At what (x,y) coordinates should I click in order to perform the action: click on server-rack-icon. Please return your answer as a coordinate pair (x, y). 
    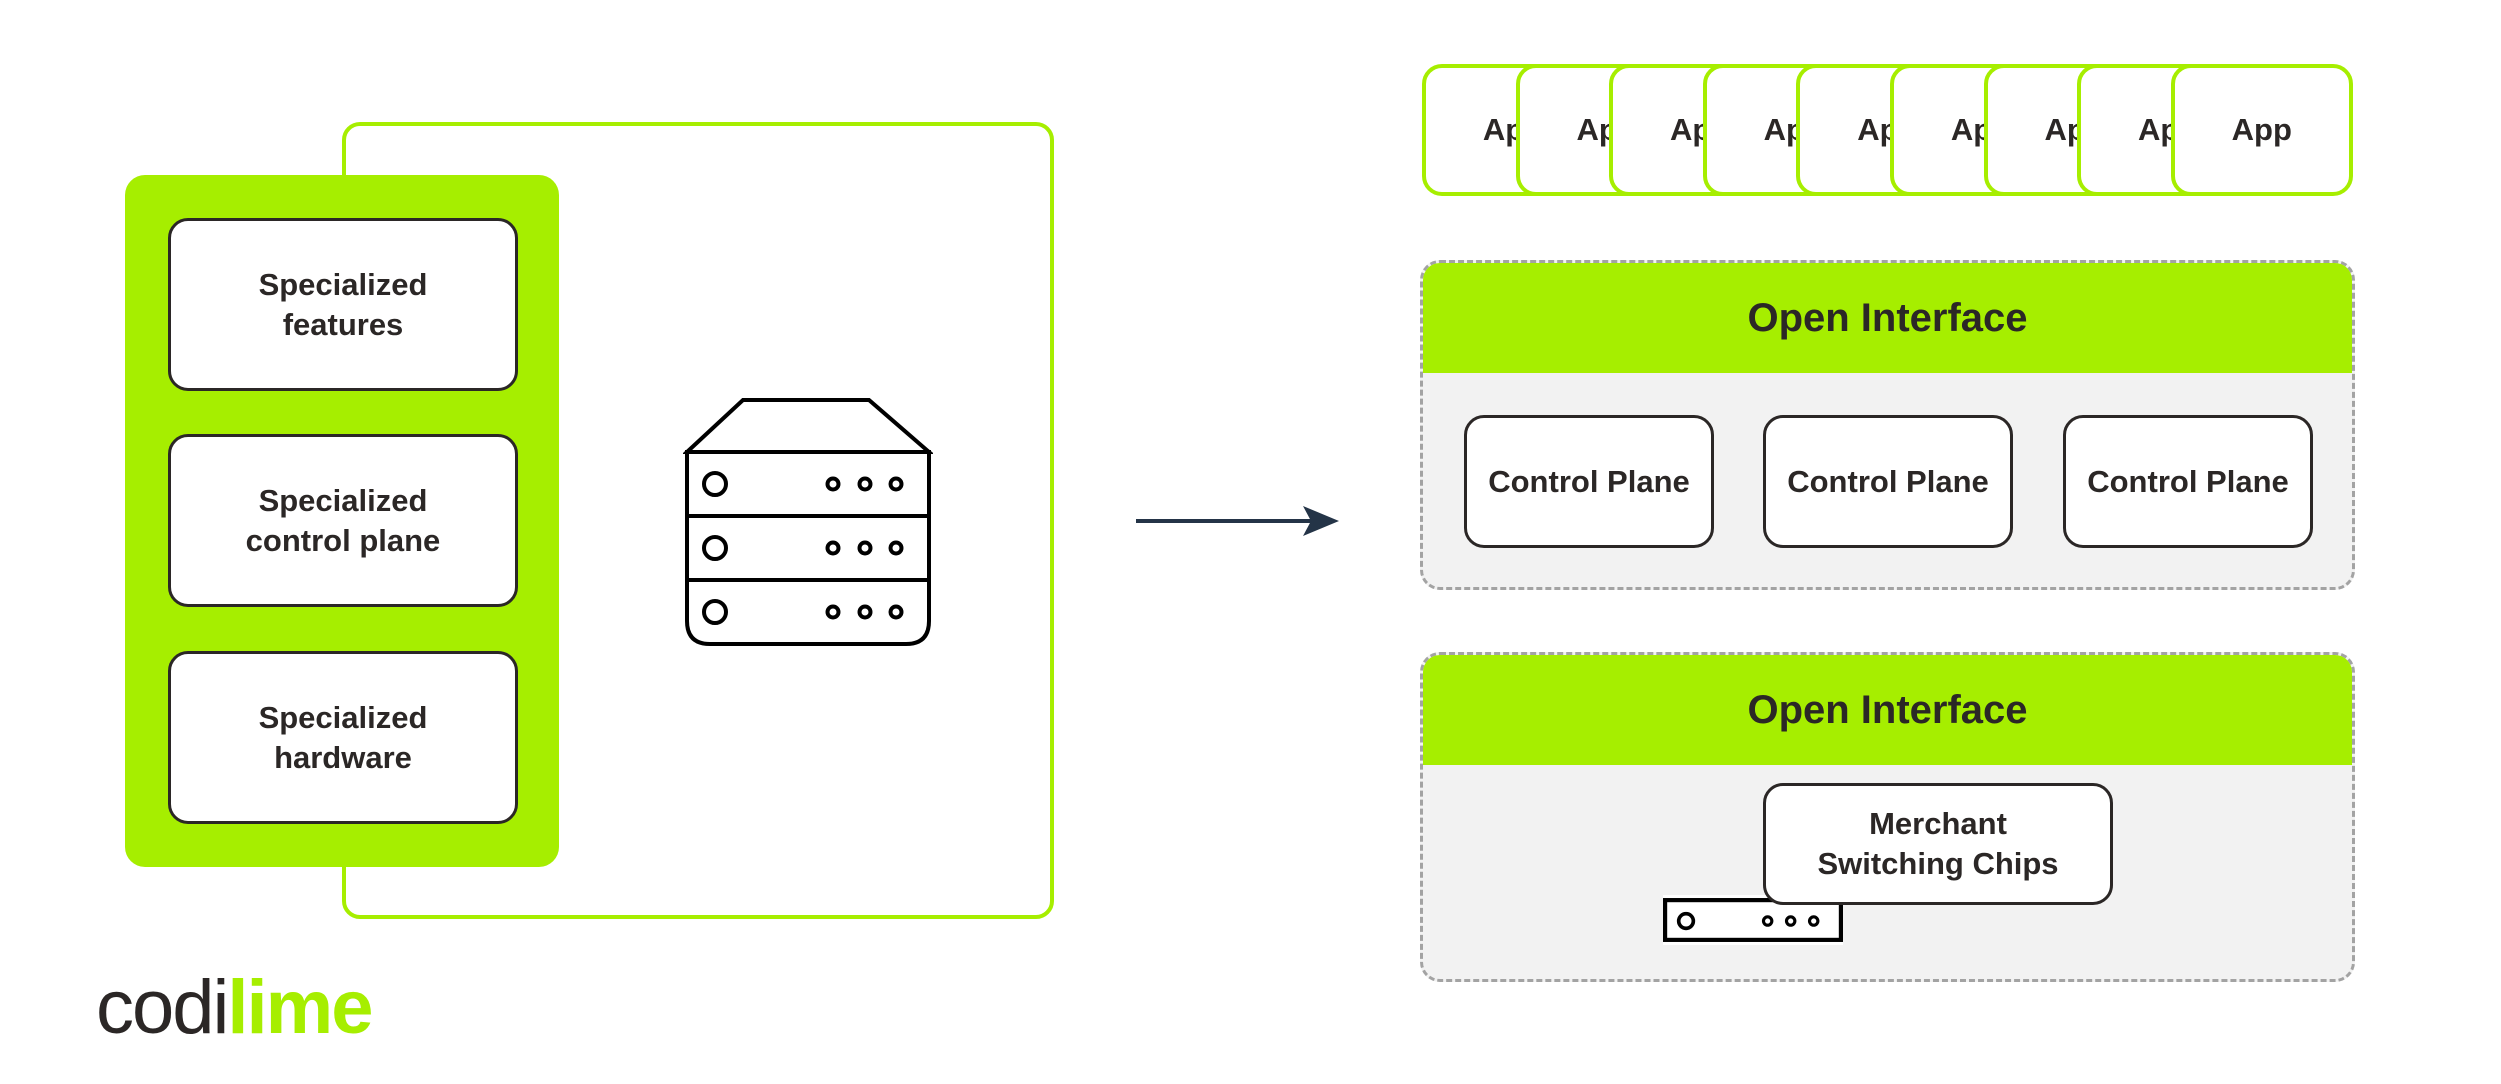
    Looking at the image, I should click on (808, 522).